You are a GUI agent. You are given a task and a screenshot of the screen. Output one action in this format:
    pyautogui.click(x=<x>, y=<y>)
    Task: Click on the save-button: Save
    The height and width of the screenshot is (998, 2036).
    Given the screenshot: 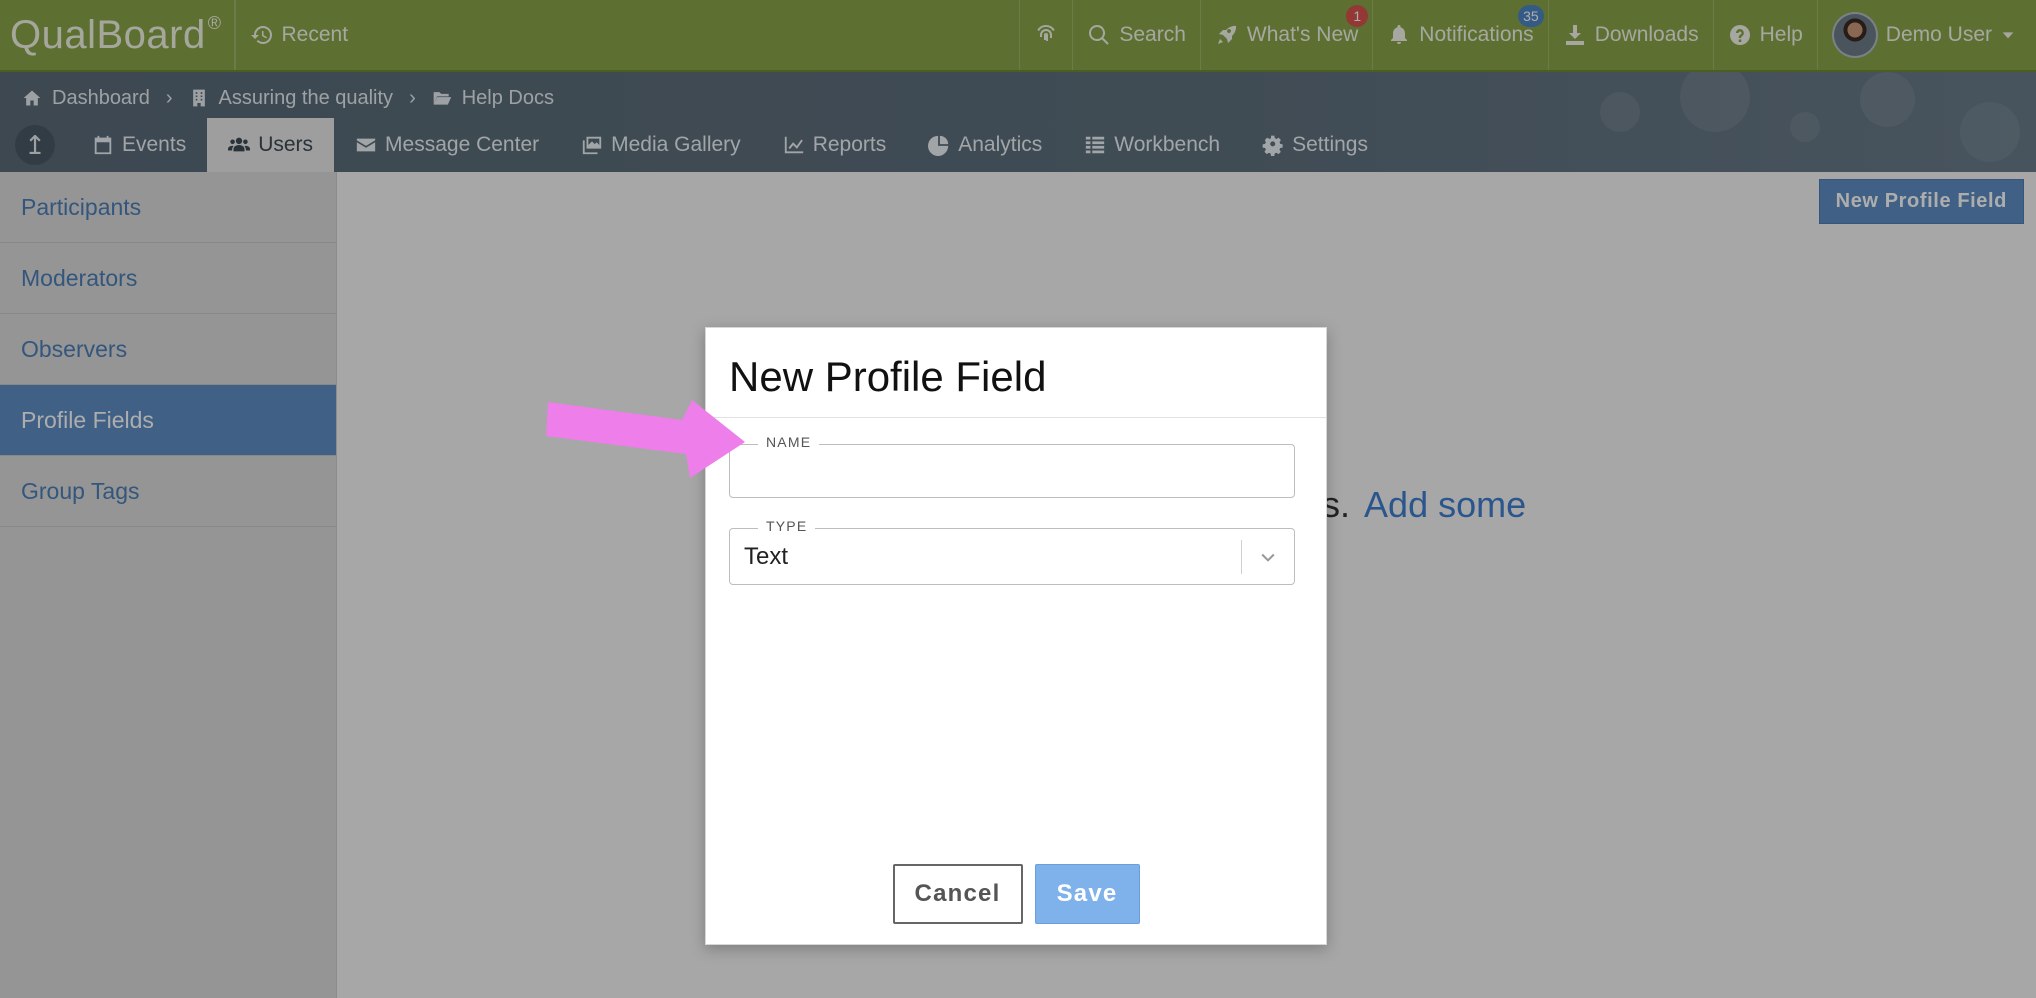 What is the action you would take?
    pyautogui.click(x=1087, y=894)
    